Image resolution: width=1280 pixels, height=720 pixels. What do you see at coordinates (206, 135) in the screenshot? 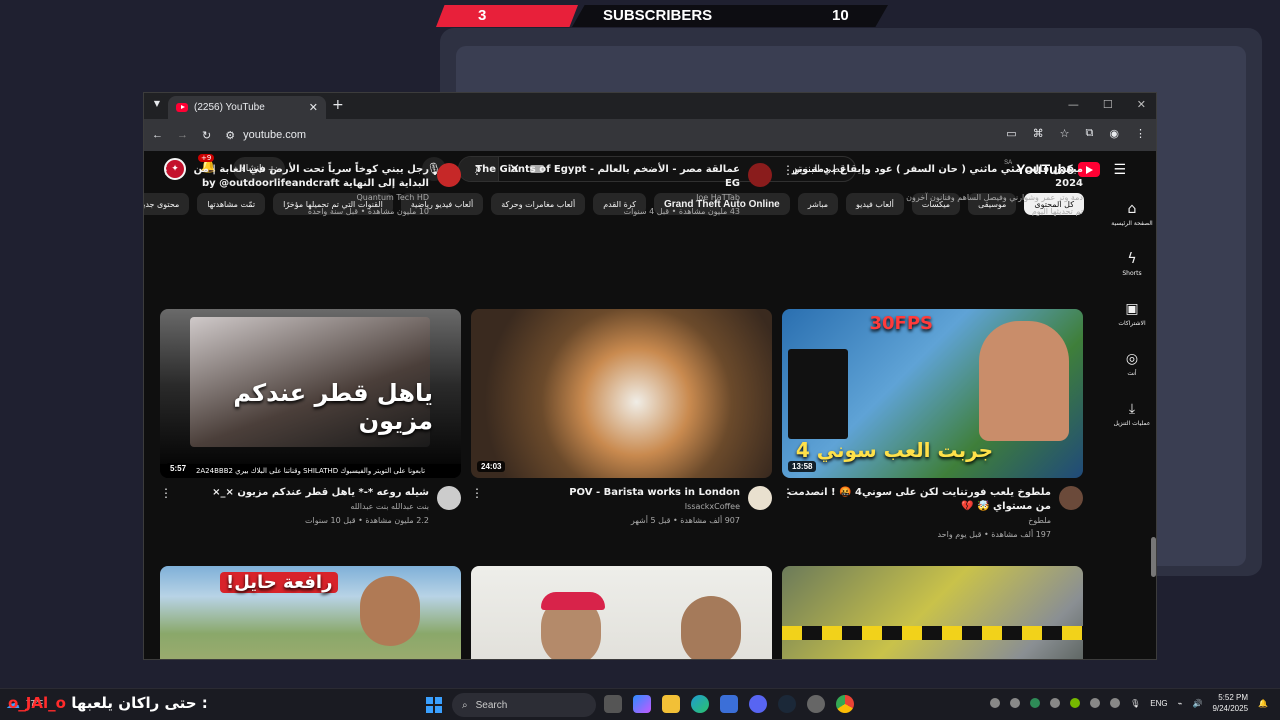
I see `reload-icon: ↻` at bounding box center [206, 135].